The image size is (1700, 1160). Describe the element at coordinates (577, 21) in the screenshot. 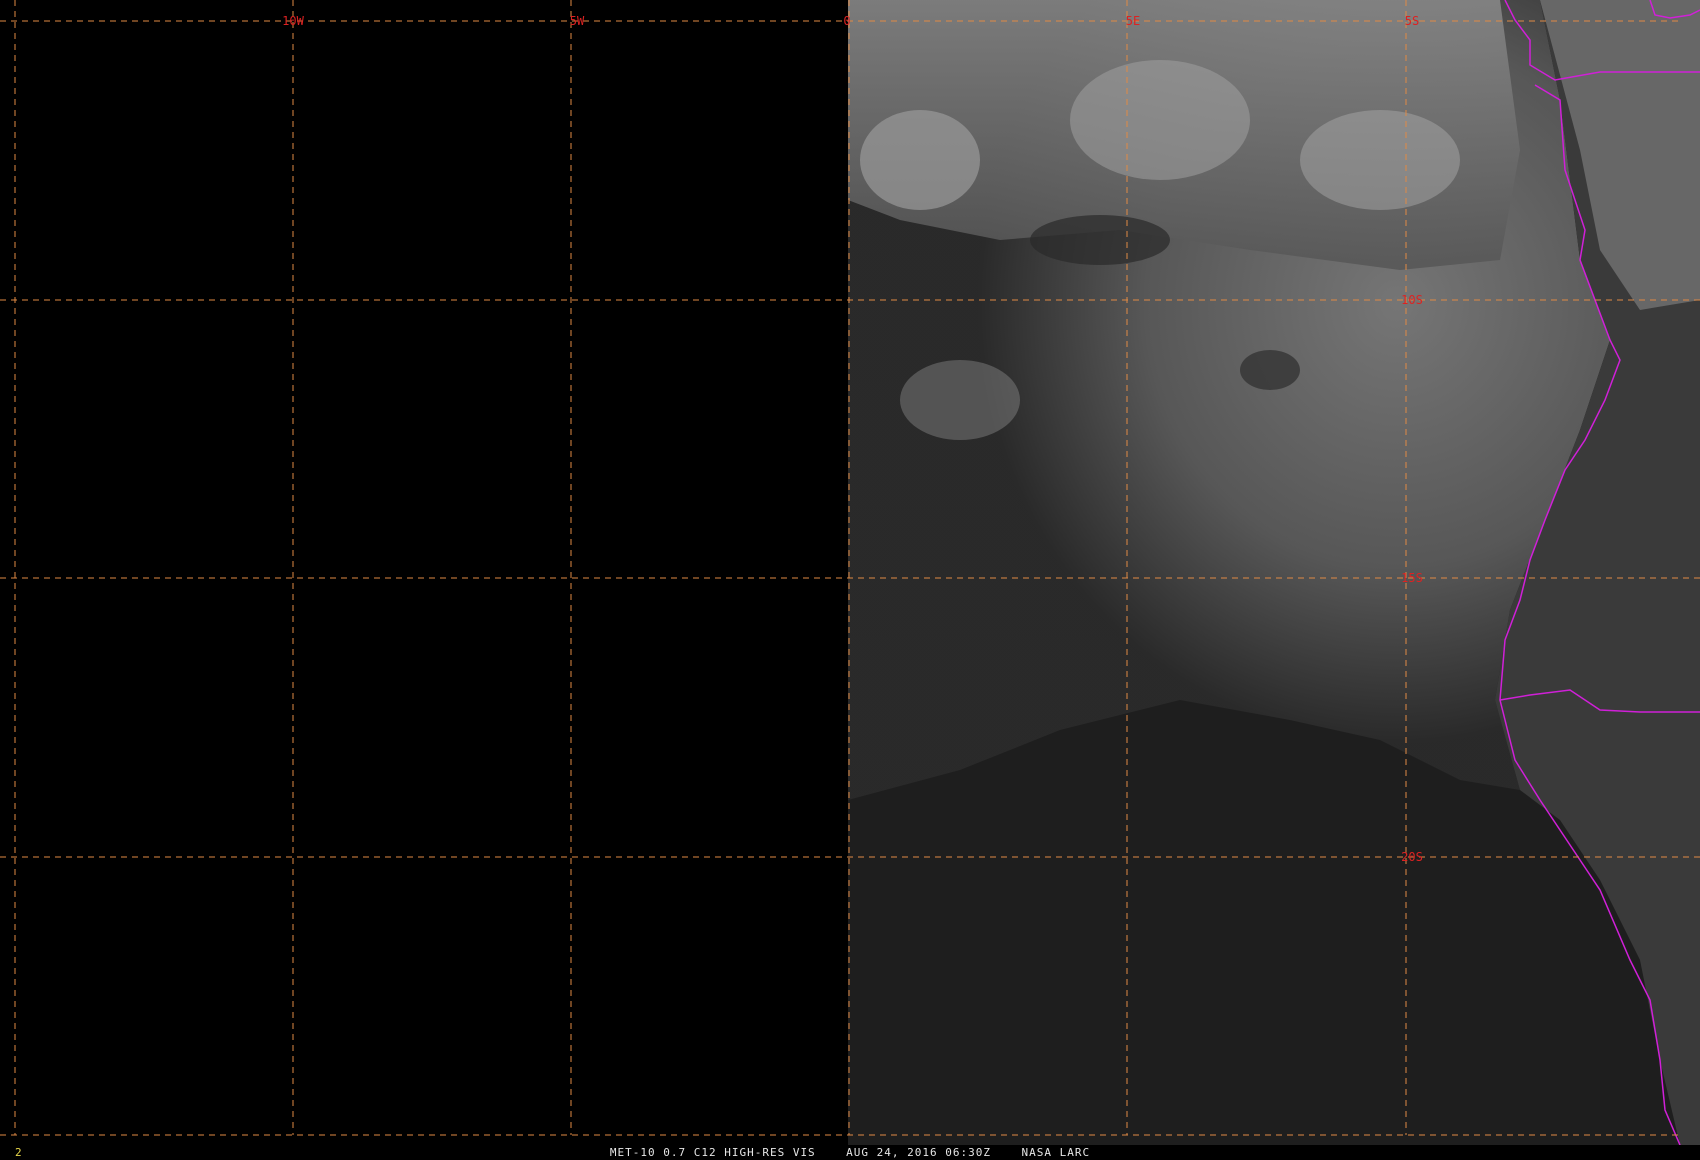

I see `lon-label-5w: 5W` at that location.